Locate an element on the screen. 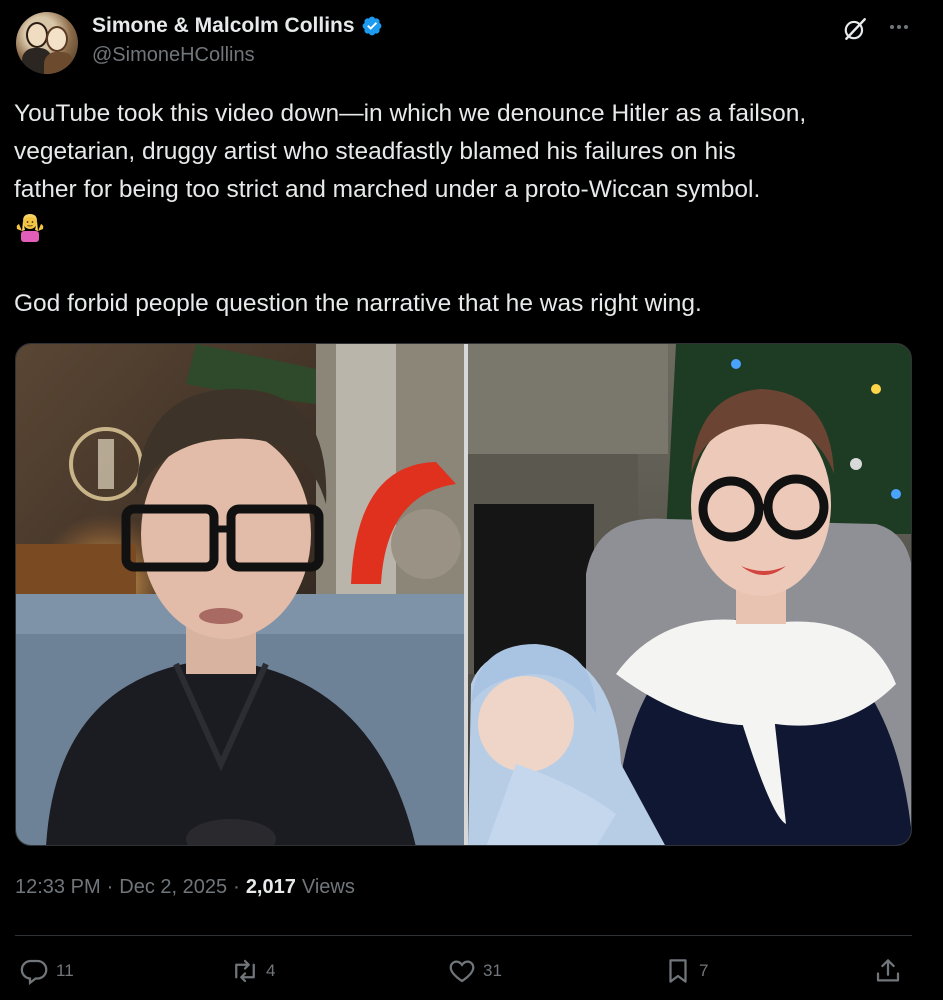 The image size is (943, 1000). tweet-meta: 12:33 PM · Dec 2, 2025 · 2,017 Views is located at coordinates (185, 887).